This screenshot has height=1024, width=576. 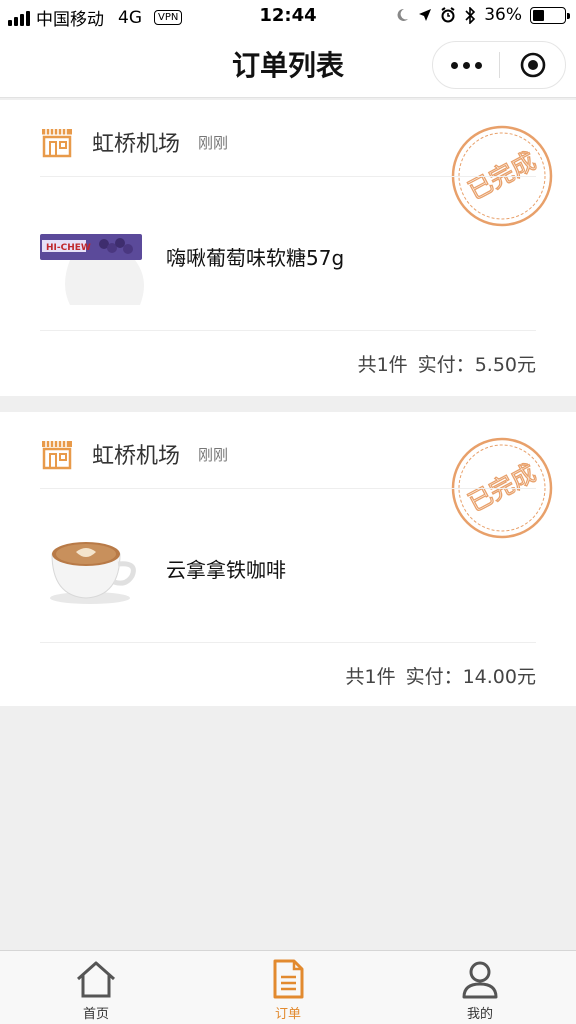 What do you see at coordinates (287, 1014) in the screenshot?
I see `tab-label: 订单` at bounding box center [287, 1014].